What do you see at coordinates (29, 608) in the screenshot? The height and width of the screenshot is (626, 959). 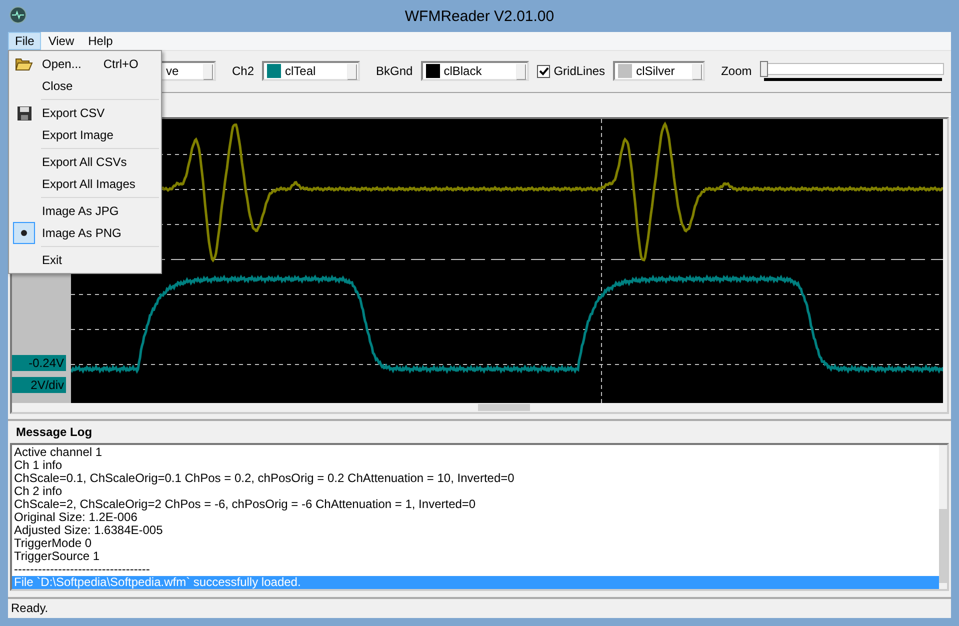 I see `status-text: Ready.` at bounding box center [29, 608].